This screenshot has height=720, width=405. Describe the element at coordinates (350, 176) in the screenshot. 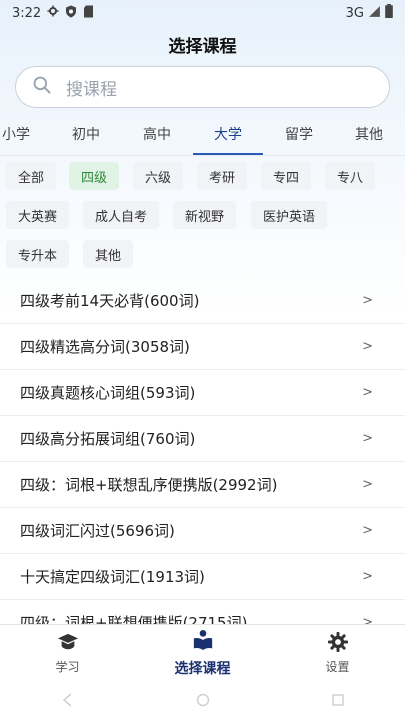

I see `chip-tem8: 专八` at that location.